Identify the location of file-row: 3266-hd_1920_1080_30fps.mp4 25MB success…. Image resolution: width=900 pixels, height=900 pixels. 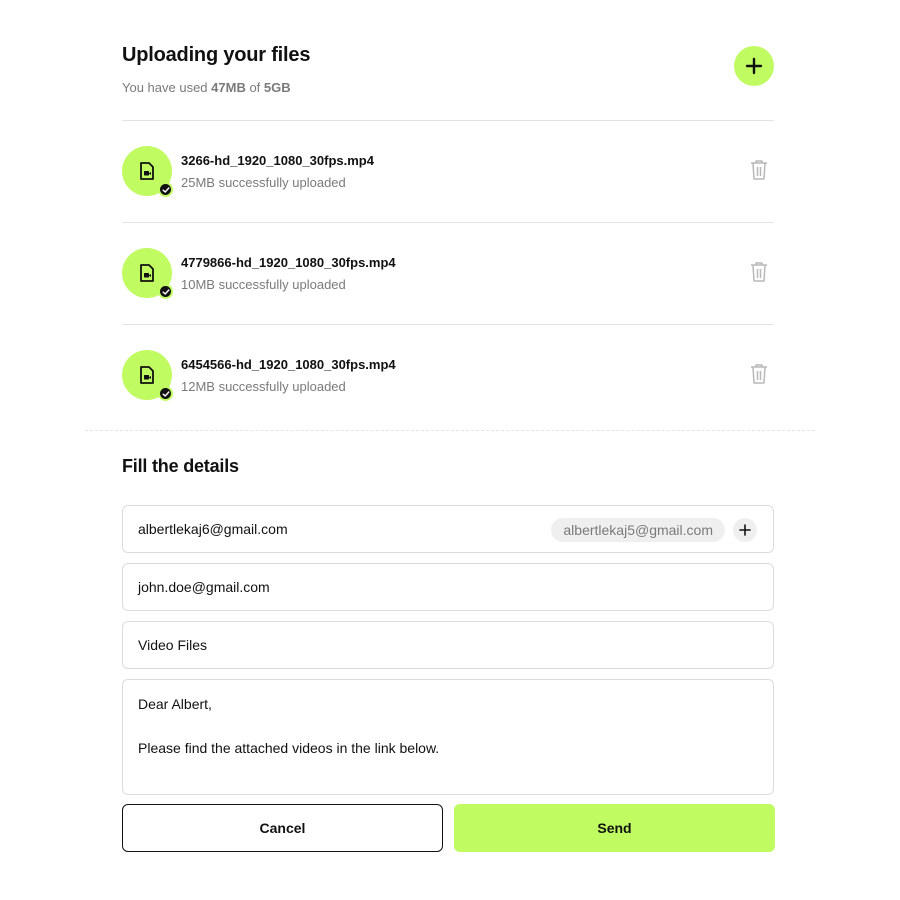
(448, 172).